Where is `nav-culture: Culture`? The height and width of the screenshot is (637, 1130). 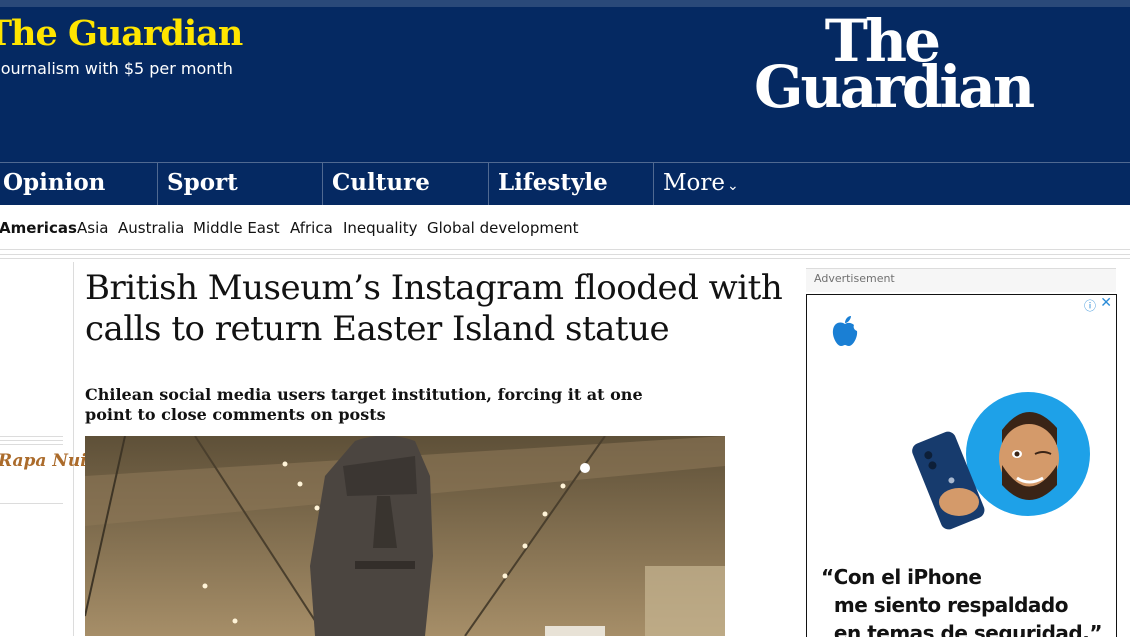 nav-culture: Culture is located at coordinates (376, 184).